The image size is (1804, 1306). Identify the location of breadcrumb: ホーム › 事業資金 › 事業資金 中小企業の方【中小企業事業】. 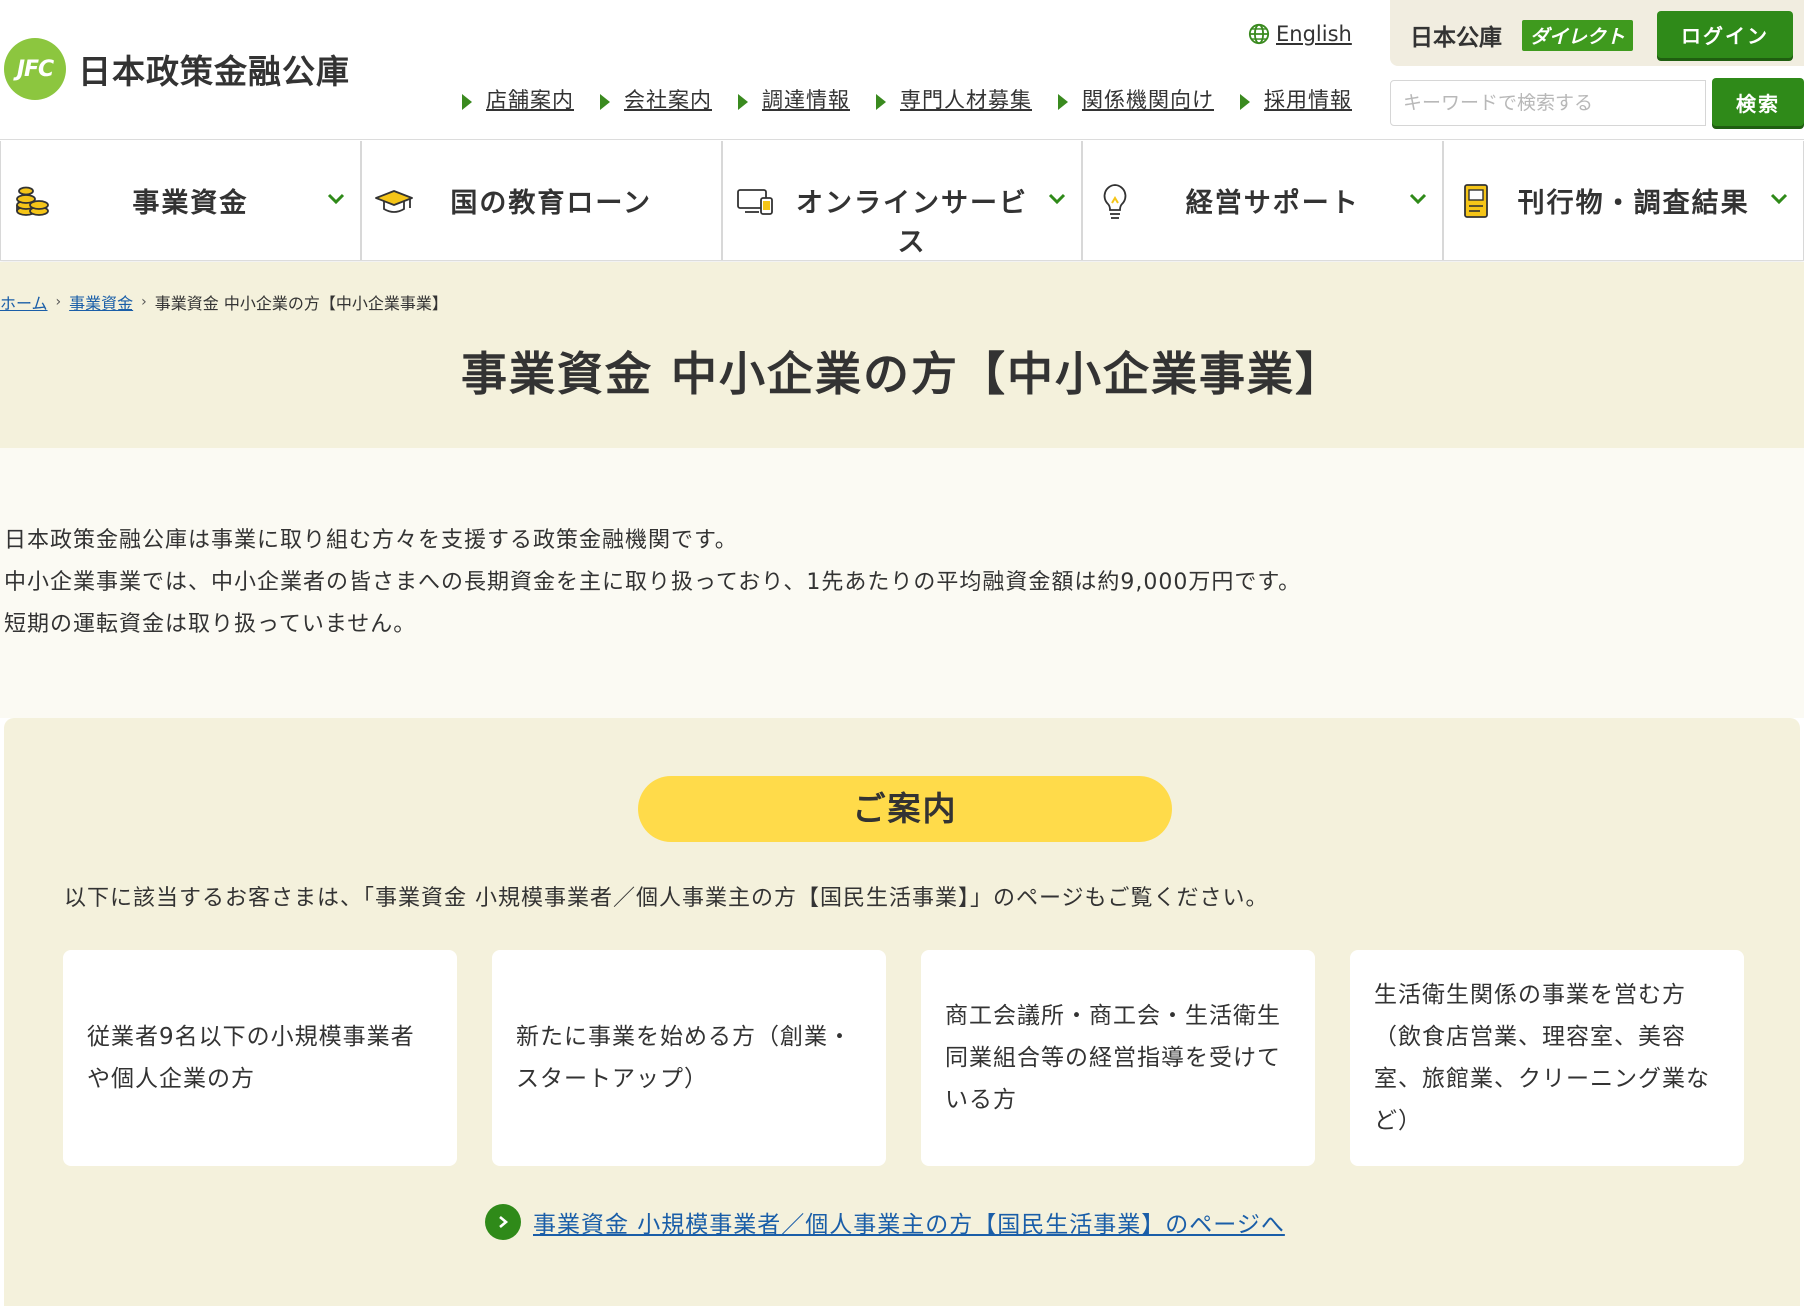
(224, 302).